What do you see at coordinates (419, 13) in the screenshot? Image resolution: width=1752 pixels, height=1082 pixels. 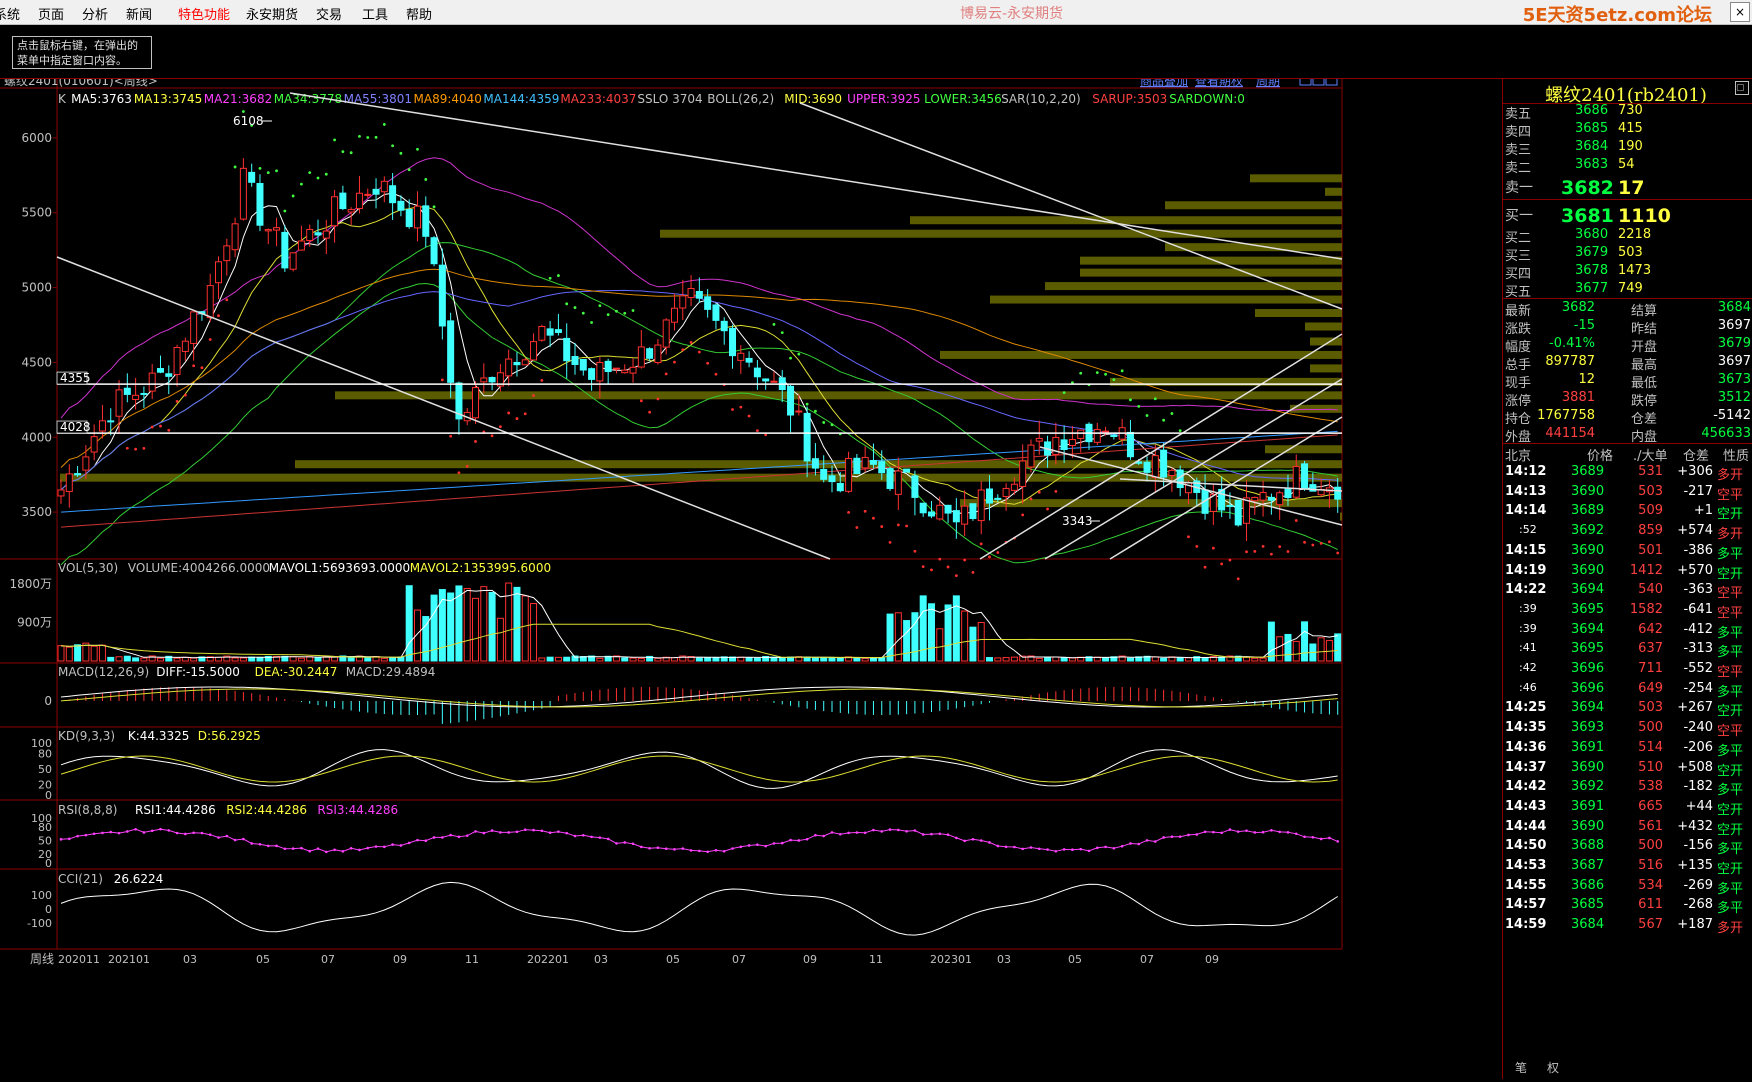 I see `menu-item-8: 帮助` at bounding box center [419, 13].